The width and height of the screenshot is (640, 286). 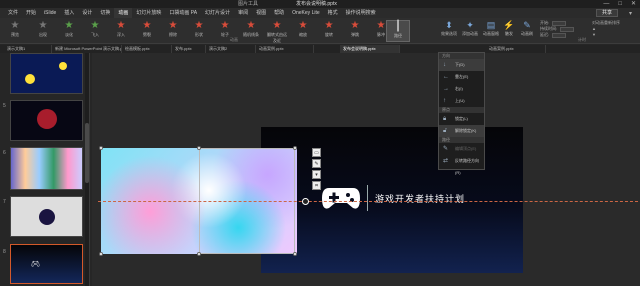 I want to click on quick-crop-icon: ⌗, so click(x=316, y=185).